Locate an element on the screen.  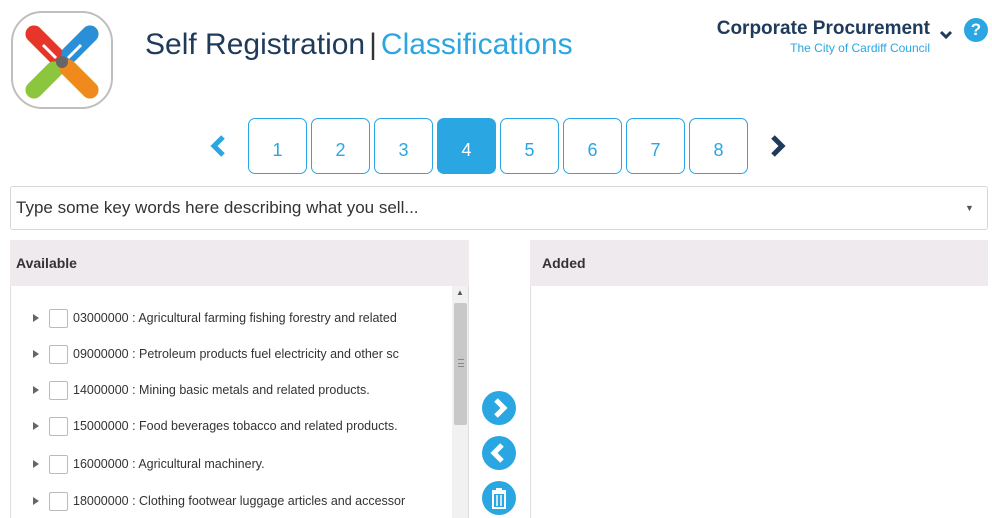
scrollbar: ▲ is located at coordinates (460, 402).